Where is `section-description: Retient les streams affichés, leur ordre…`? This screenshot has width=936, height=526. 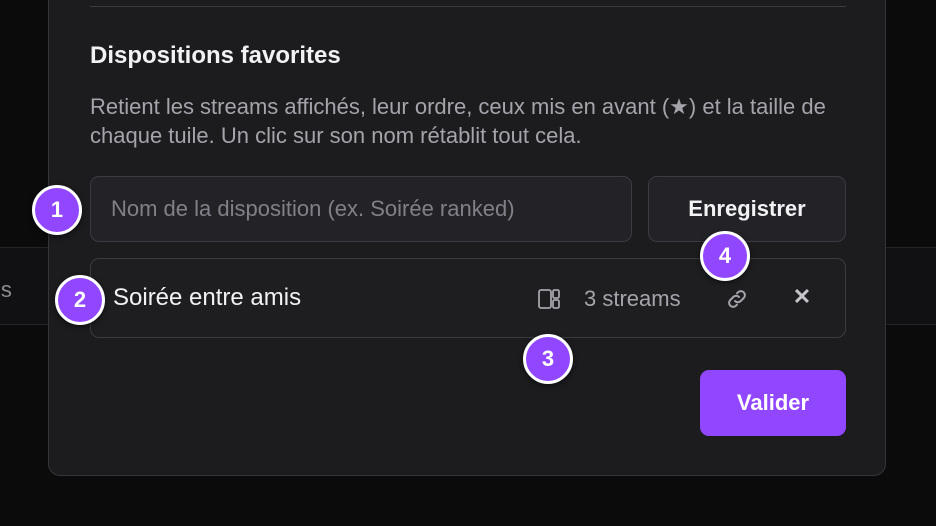
section-description: Retient les streams affichés, leur ordre… is located at coordinates (458, 121).